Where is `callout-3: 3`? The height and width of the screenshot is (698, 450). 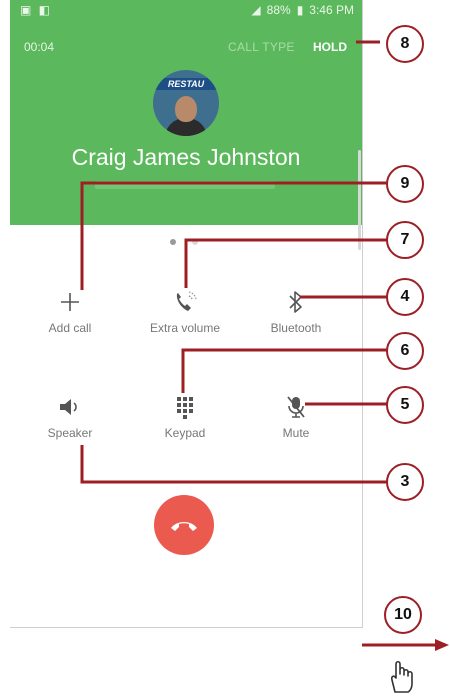
callout-3: 3 is located at coordinates (405, 482).